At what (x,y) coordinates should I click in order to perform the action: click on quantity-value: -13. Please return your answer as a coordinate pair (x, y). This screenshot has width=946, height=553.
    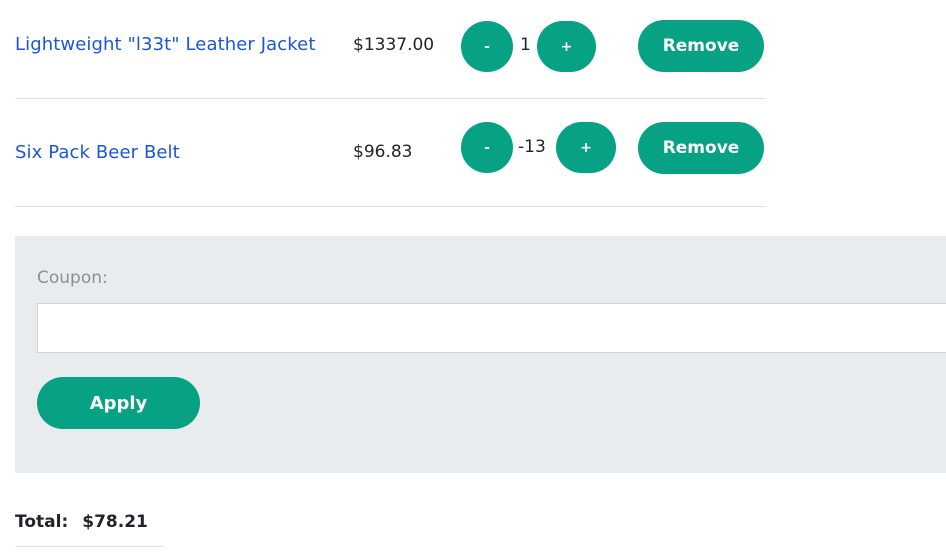
    Looking at the image, I should click on (532, 147).